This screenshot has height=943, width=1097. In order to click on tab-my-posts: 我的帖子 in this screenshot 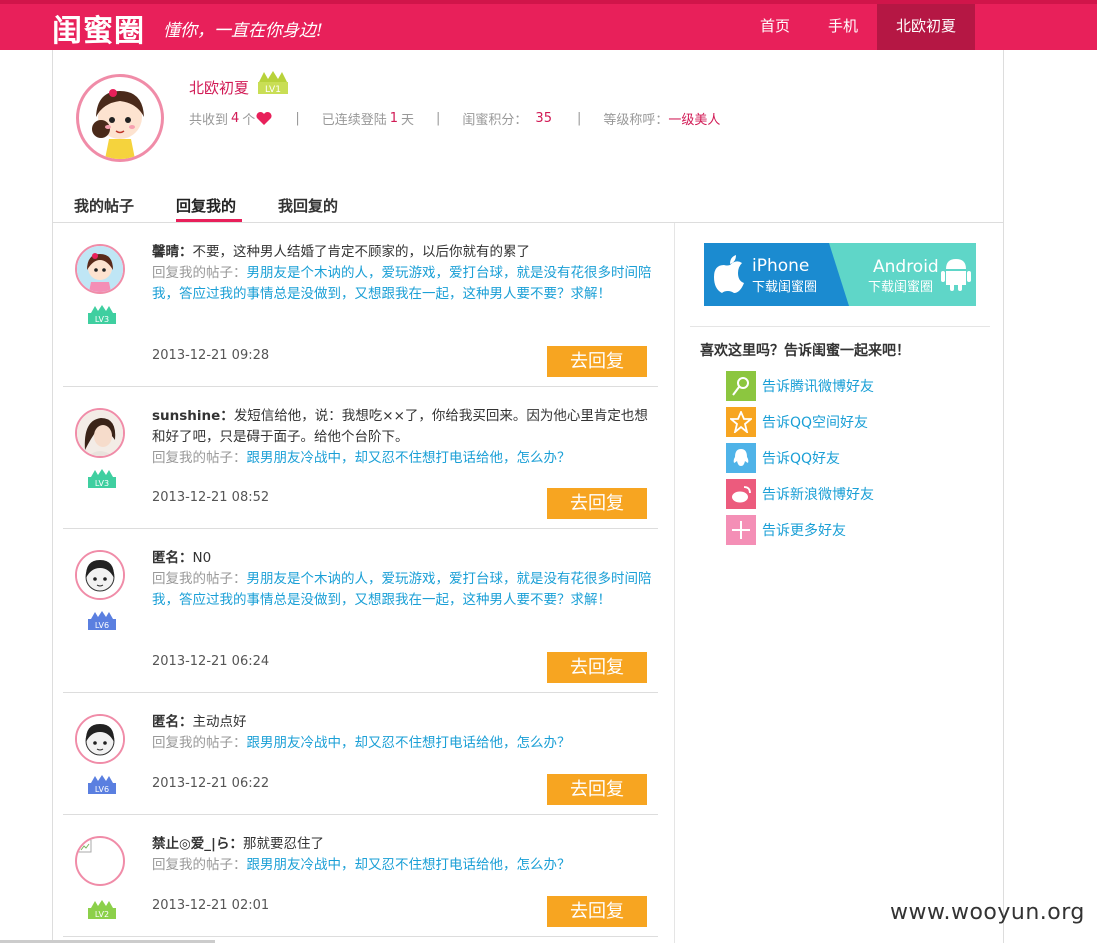, I will do `click(104, 205)`.